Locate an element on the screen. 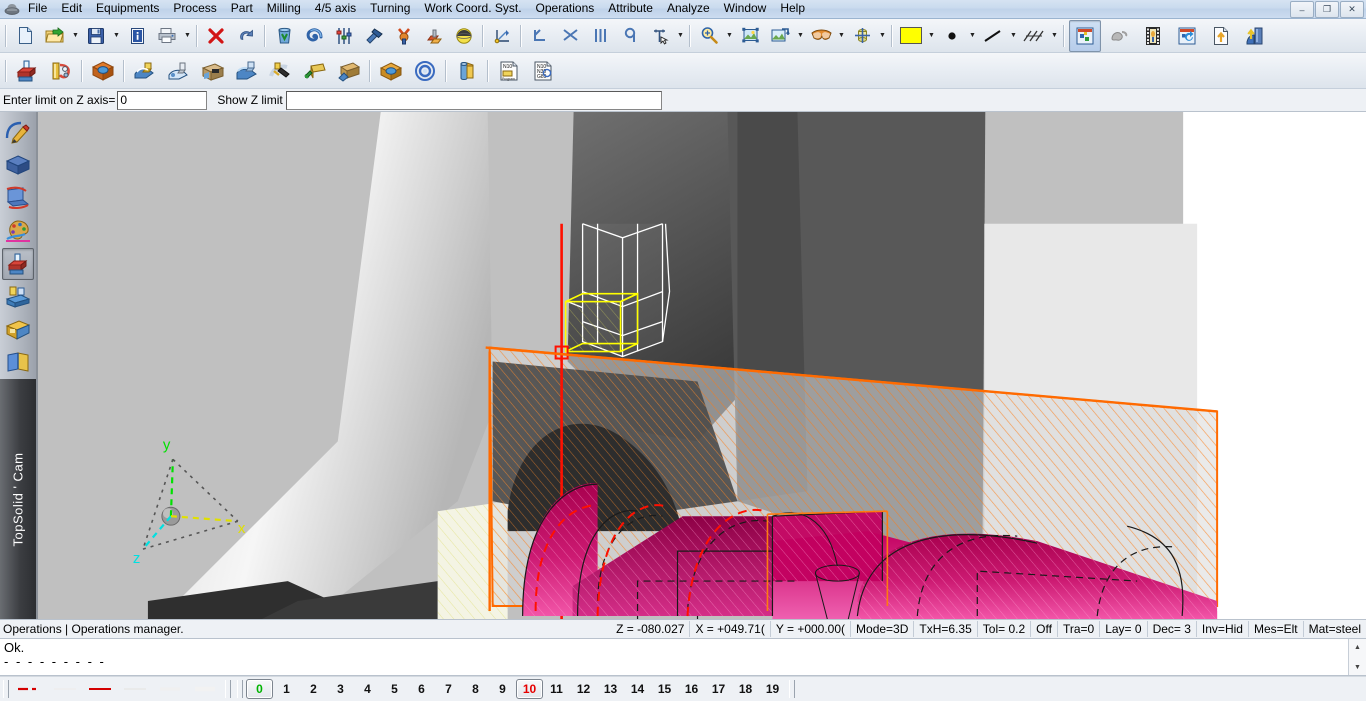  z-limit-input is located at coordinates (162, 100).